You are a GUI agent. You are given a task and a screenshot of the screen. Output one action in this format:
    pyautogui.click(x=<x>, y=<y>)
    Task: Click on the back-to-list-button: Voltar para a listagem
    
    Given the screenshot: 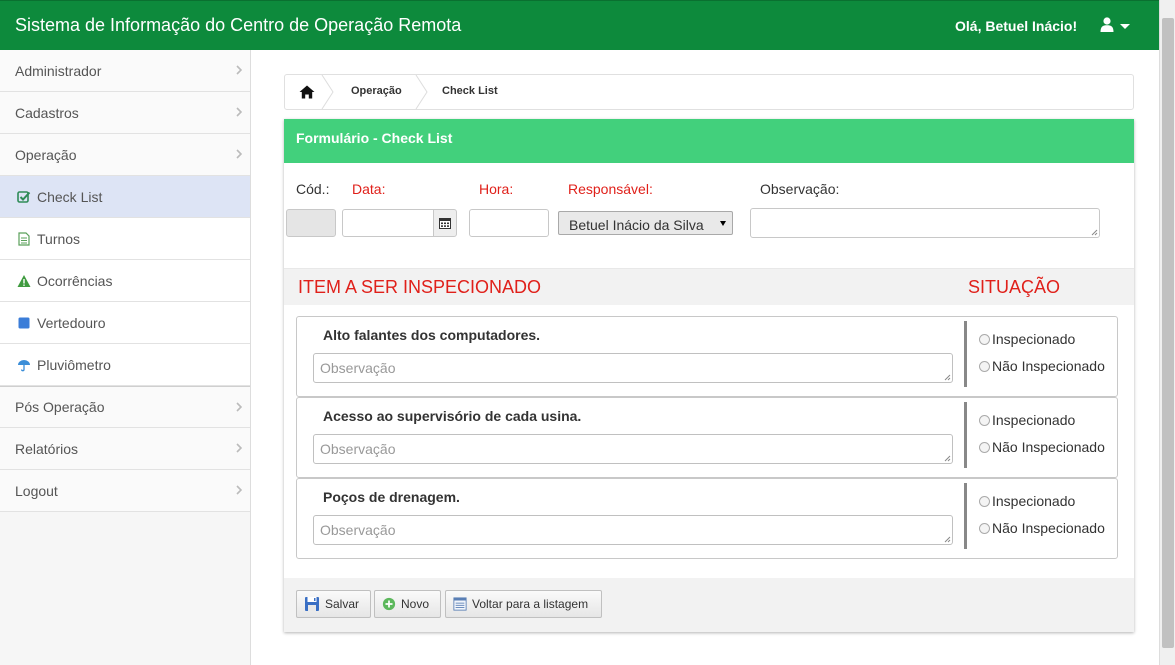 What is the action you would take?
    pyautogui.click(x=523, y=604)
    